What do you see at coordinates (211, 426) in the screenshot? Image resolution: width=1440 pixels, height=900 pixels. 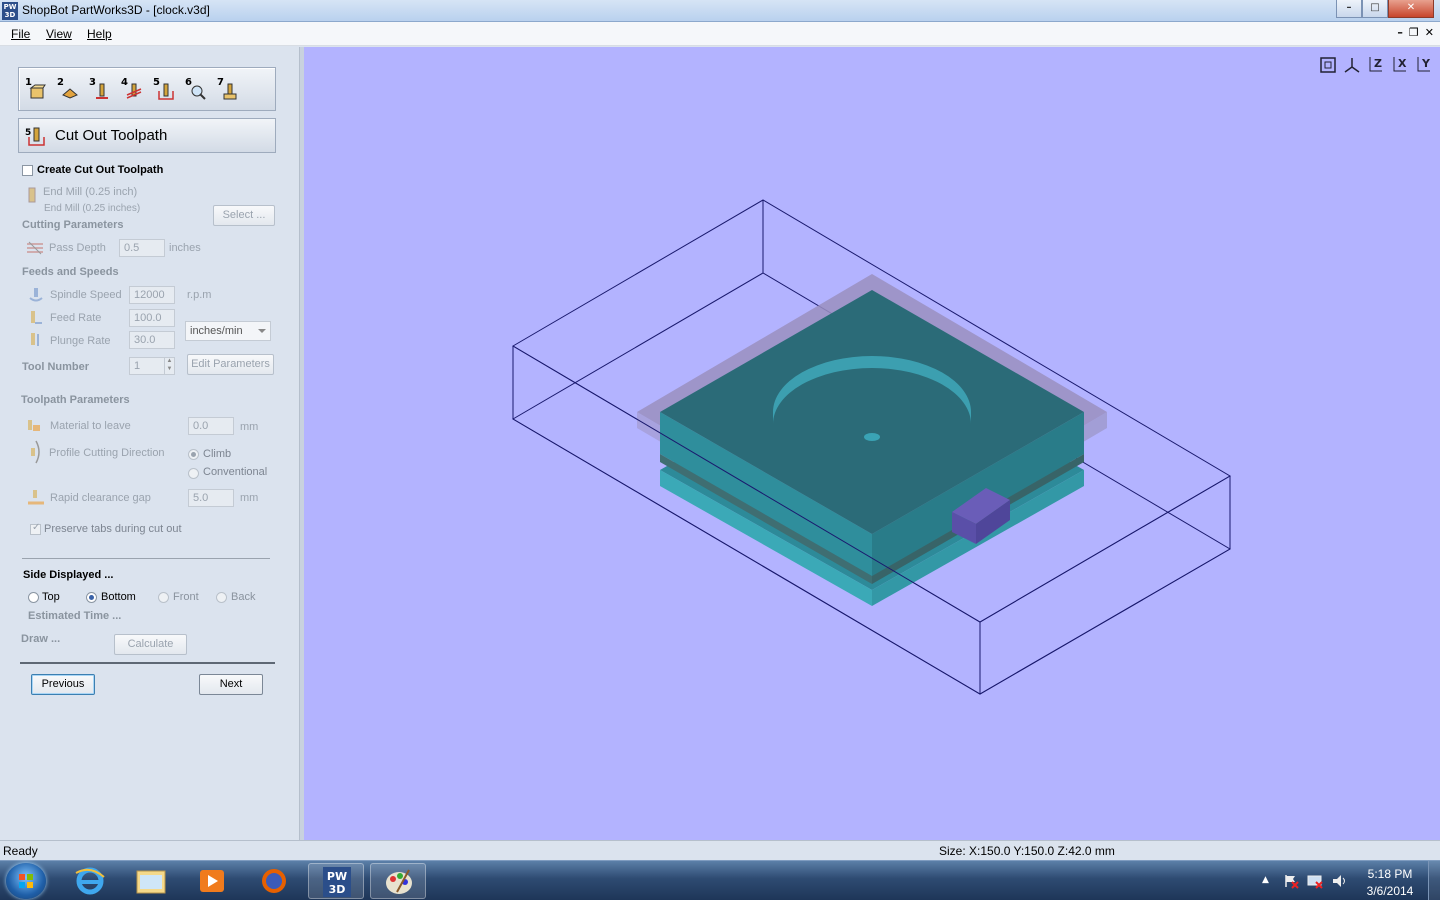 I see `material-to-leave-input: 0.0` at bounding box center [211, 426].